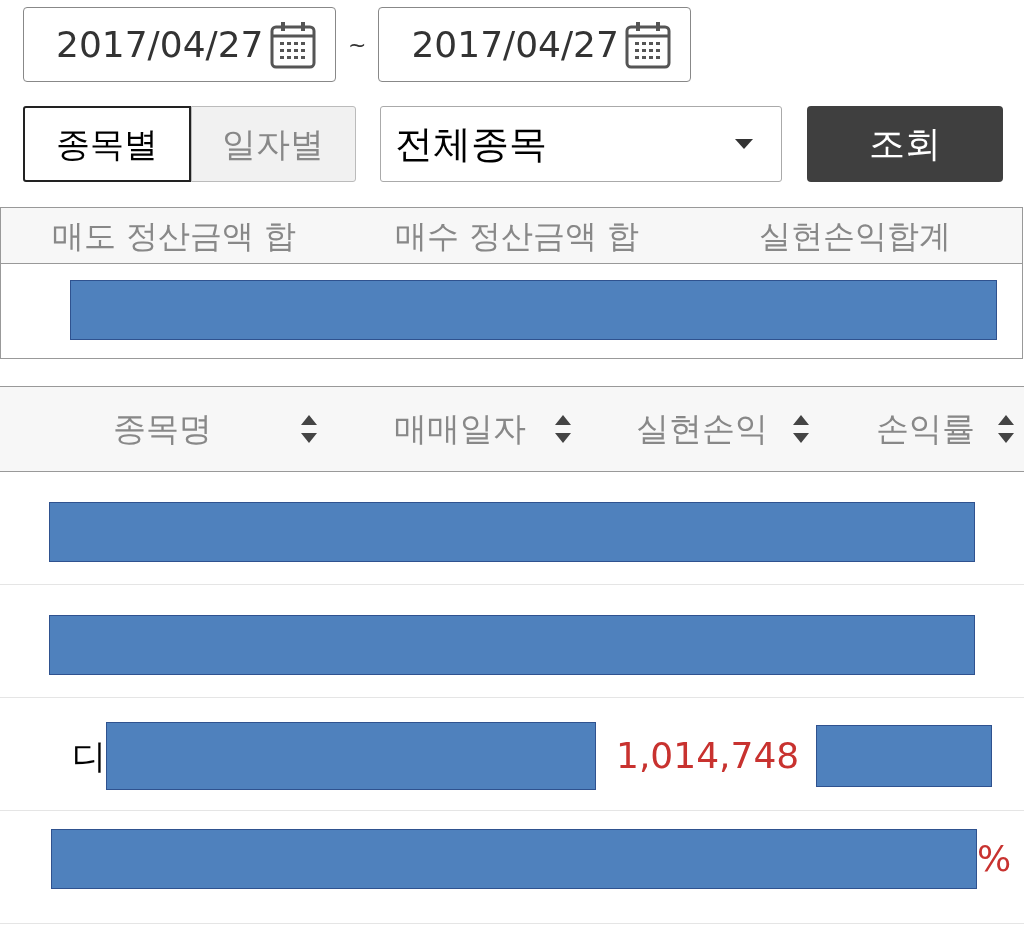 Image resolution: width=1024 pixels, height=949 pixels. Describe the element at coordinates (905, 144) in the screenshot. I see `search-button: 조회` at that location.